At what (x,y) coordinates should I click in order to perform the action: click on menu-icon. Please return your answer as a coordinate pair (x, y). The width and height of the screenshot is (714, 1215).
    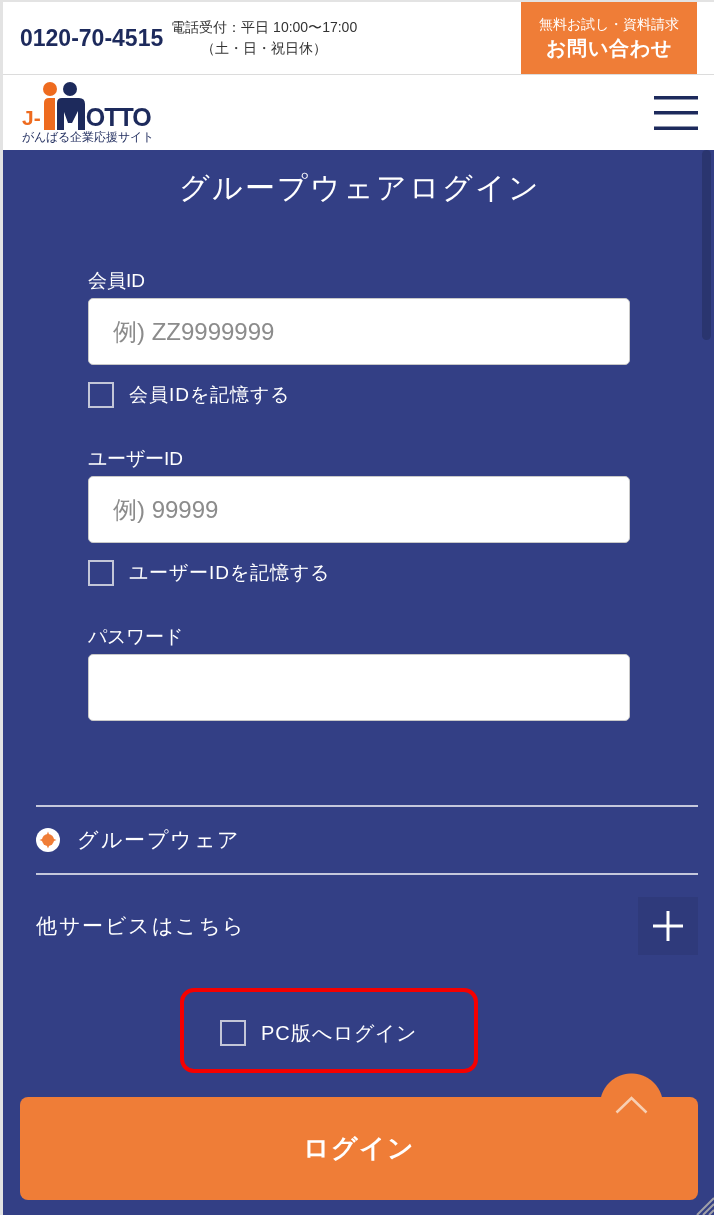
    Looking at the image, I should click on (676, 112).